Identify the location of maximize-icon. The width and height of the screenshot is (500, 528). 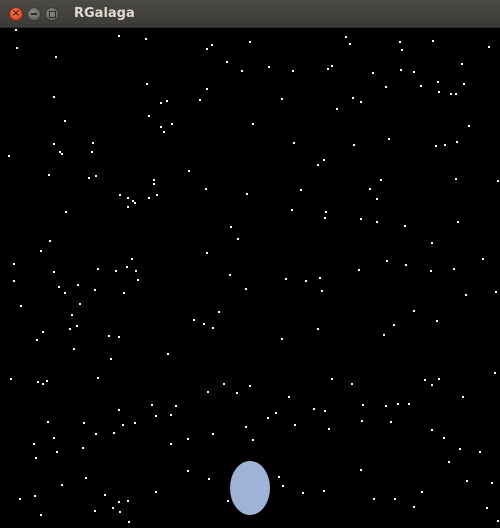
(52, 14).